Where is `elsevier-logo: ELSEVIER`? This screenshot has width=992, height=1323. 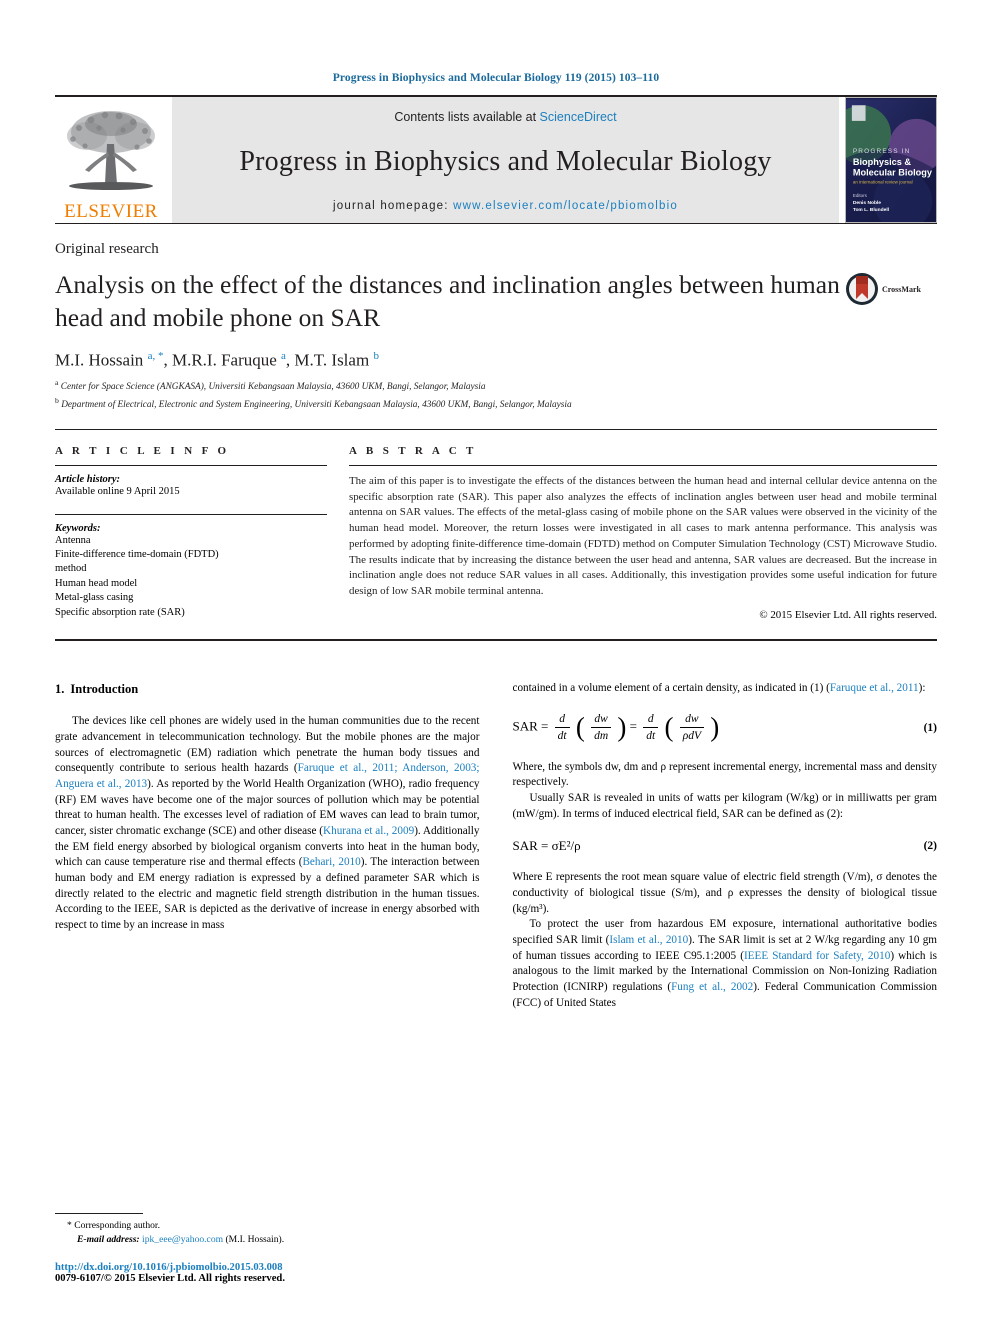
elsevier-logo: ELSEVIER is located at coordinates (111, 160).